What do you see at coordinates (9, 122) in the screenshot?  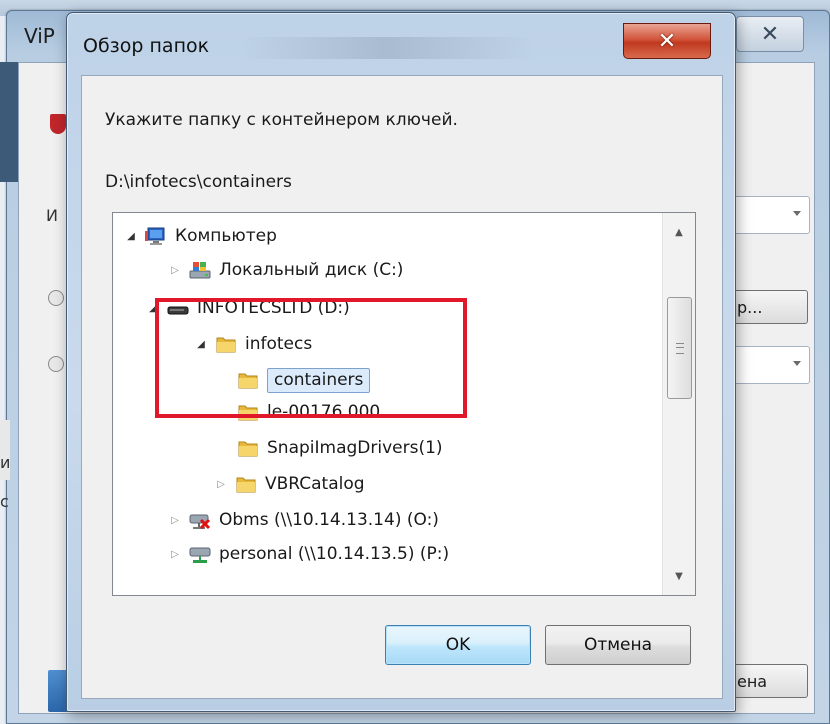 I see `background-side-stripe` at bounding box center [9, 122].